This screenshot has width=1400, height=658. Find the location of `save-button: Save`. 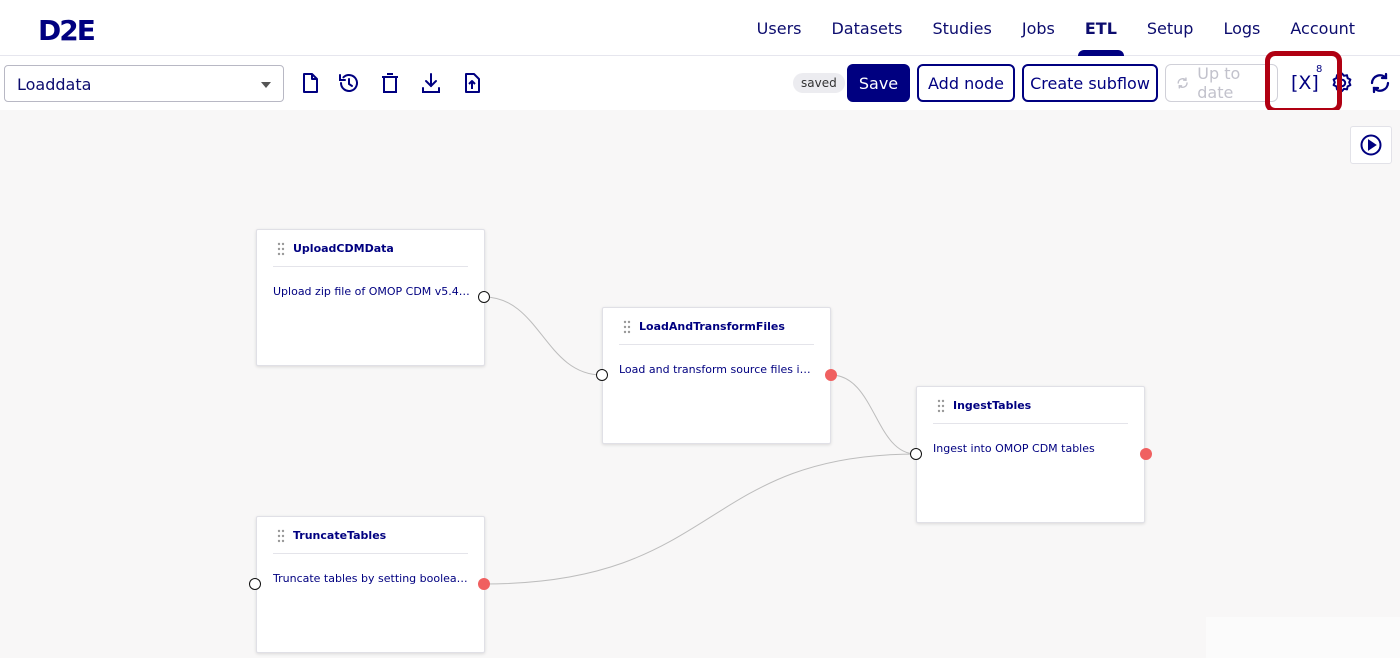

save-button: Save is located at coordinates (878, 83).